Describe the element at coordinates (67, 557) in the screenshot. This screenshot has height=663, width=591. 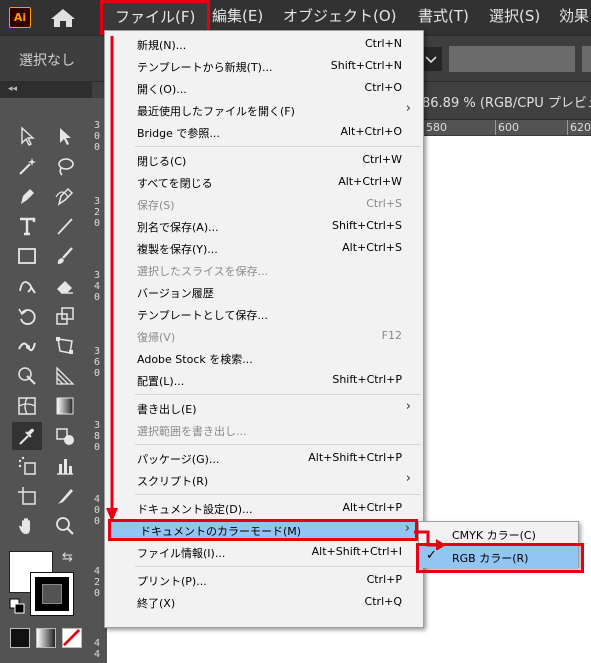
I see `swap-fill-stroke-icon: ⇆` at that location.